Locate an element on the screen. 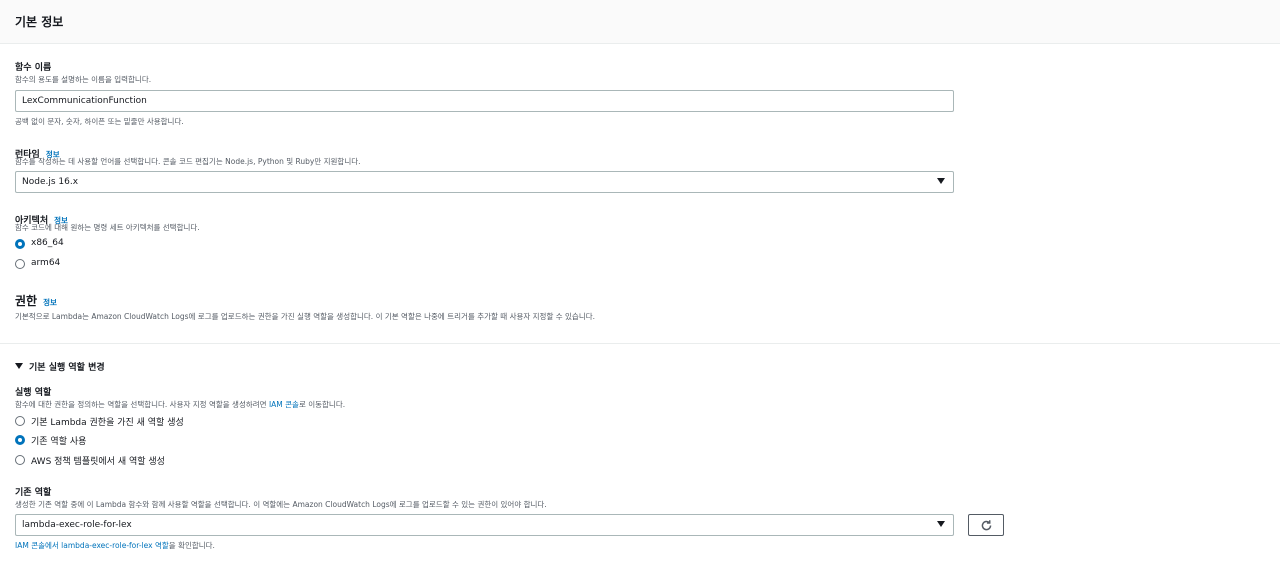 This screenshot has width=1280, height=565. existing-role-label: 기존 역할 is located at coordinates (33, 493).